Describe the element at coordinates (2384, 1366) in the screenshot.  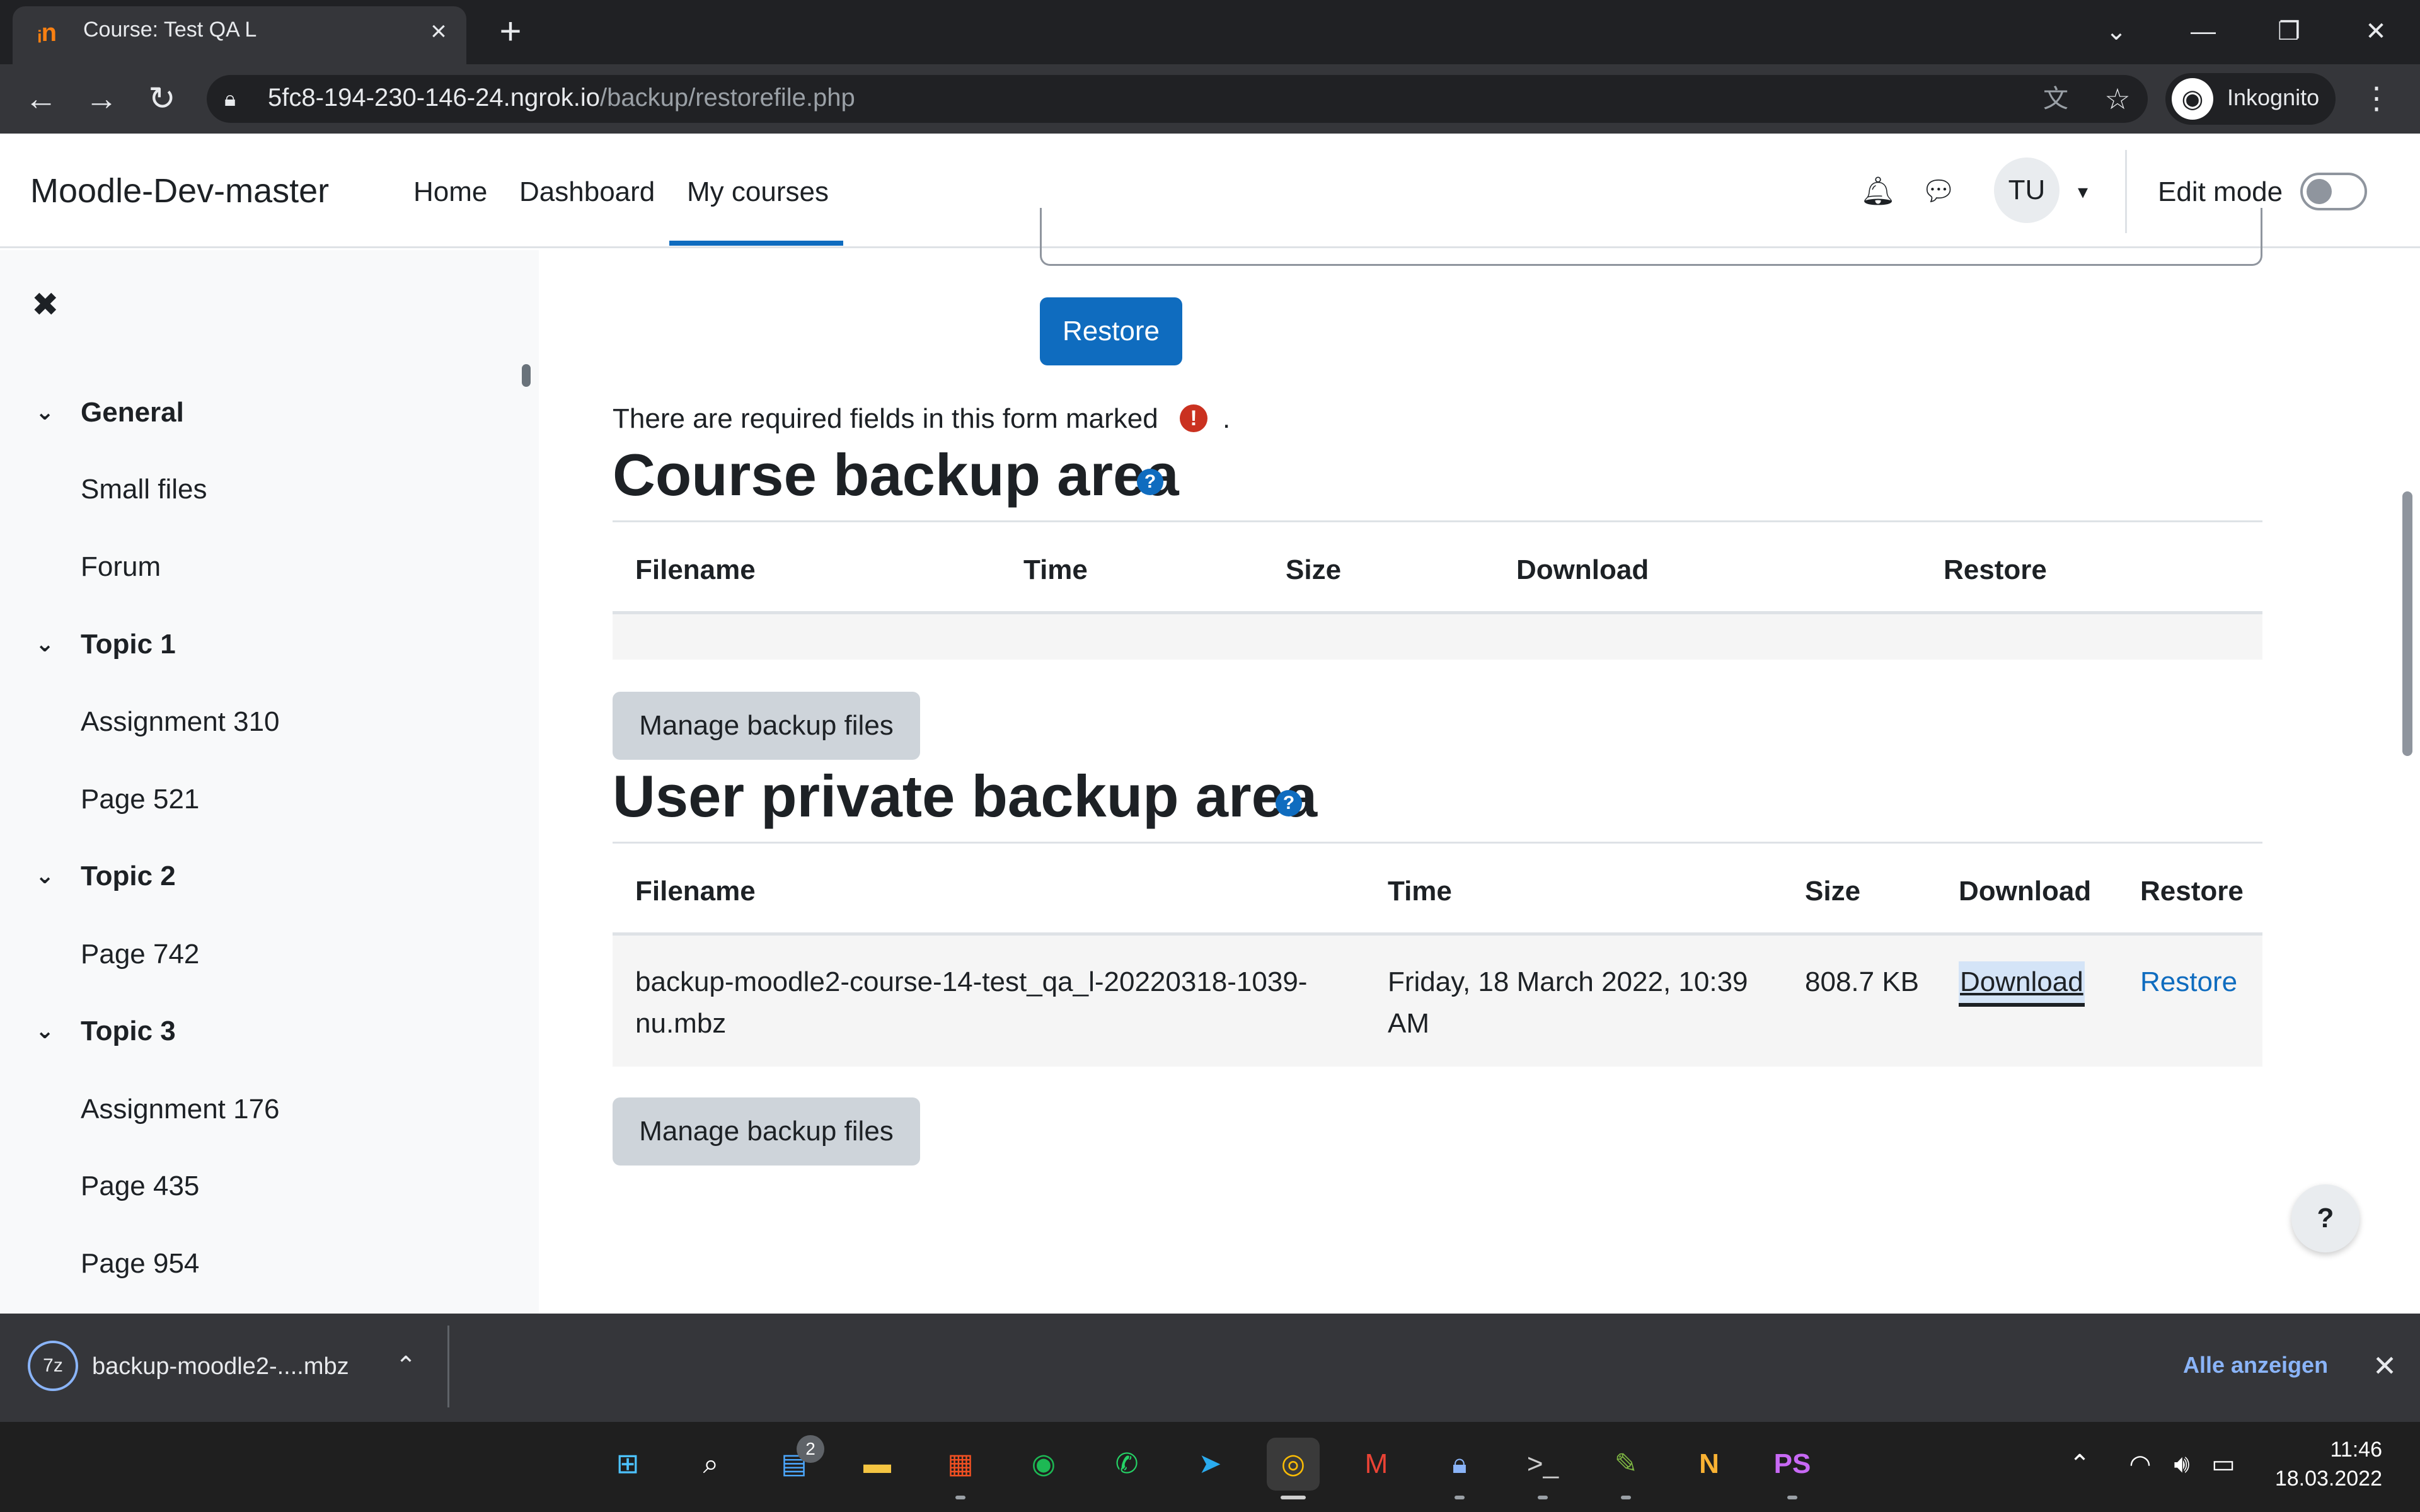
I see `close-download-shelf-icon: ✕` at that location.